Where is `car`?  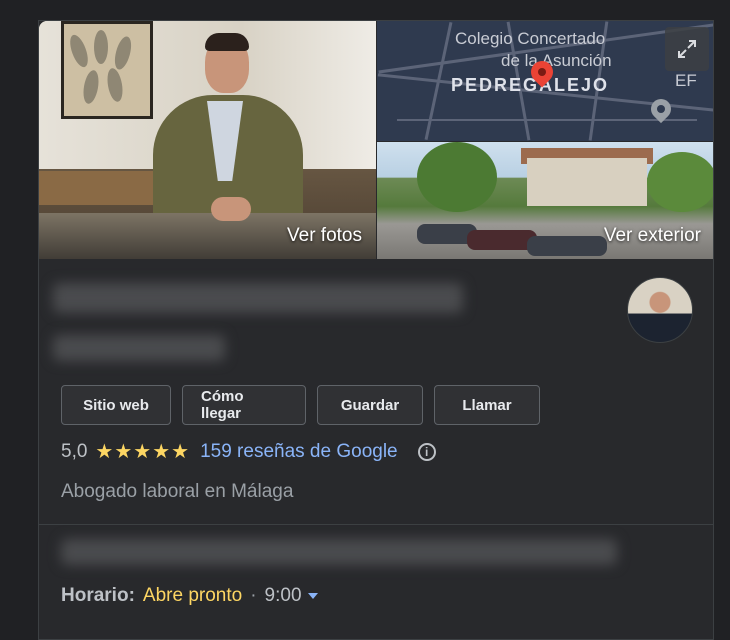
car is located at coordinates (567, 246).